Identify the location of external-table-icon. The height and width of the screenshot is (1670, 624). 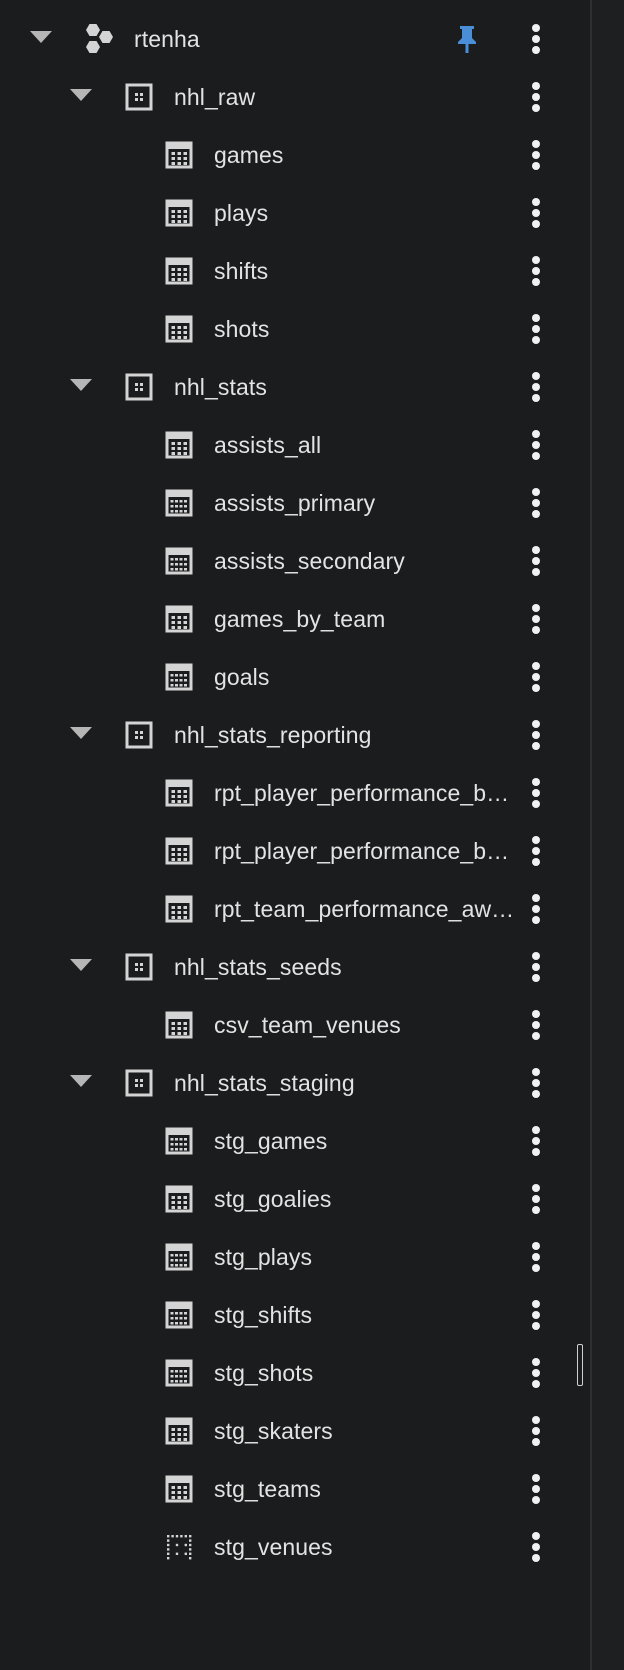
(179, 1547).